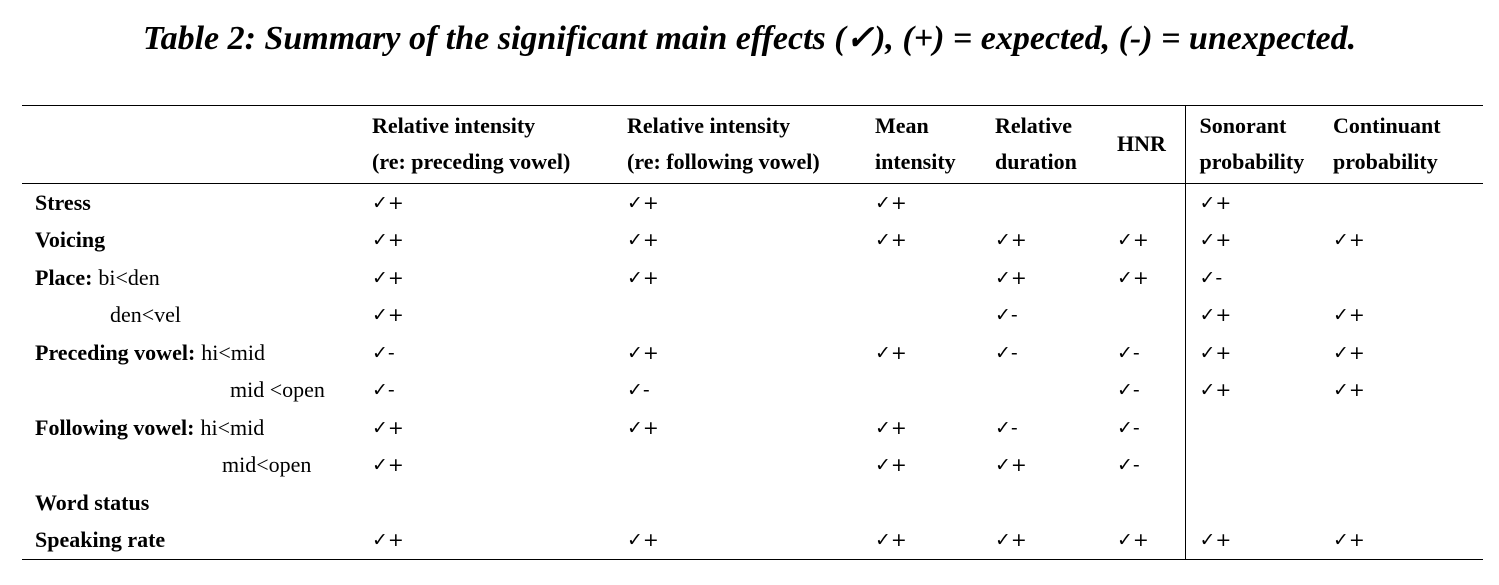  What do you see at coordinates (1036, 143) in the screenshot?
I see `column-header: Relative duration` at bounding box center [1036, 143].